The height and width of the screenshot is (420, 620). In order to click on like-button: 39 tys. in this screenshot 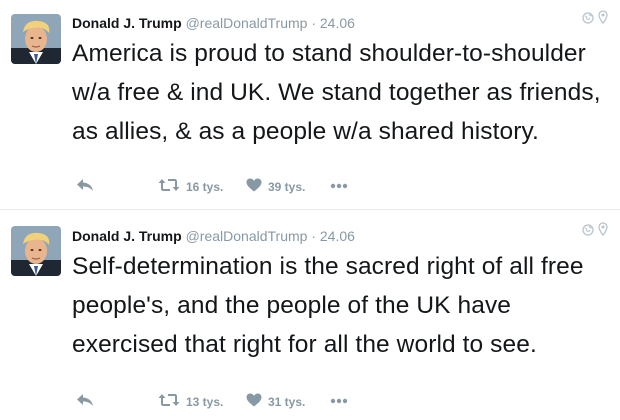, I will do `click(275, 186)`.